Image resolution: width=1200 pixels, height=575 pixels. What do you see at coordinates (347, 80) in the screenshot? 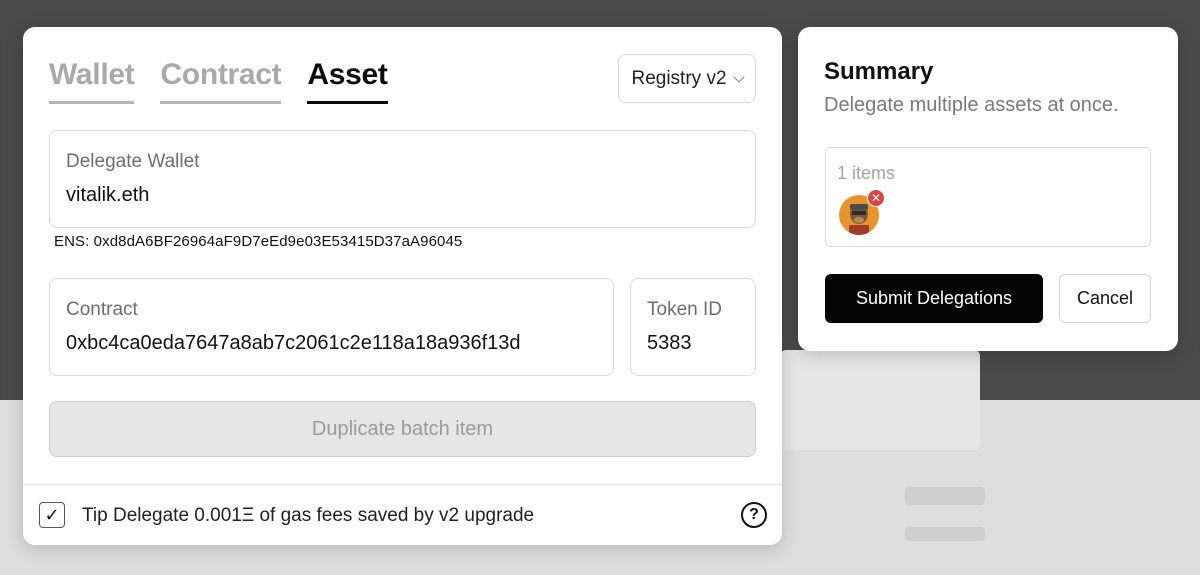
I see `tab-asset: Asset` at bounding box center [347, 80].